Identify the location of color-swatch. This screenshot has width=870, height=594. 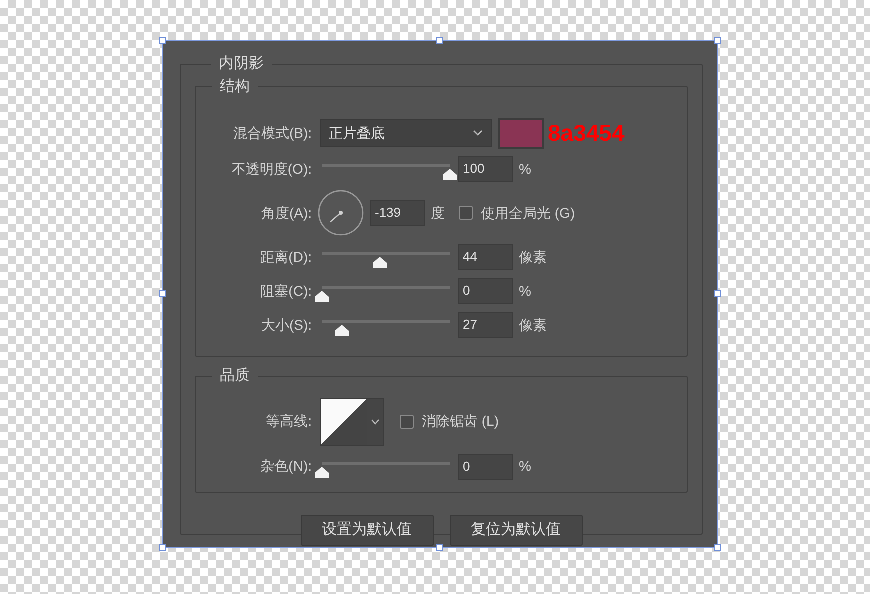
(521, 133).